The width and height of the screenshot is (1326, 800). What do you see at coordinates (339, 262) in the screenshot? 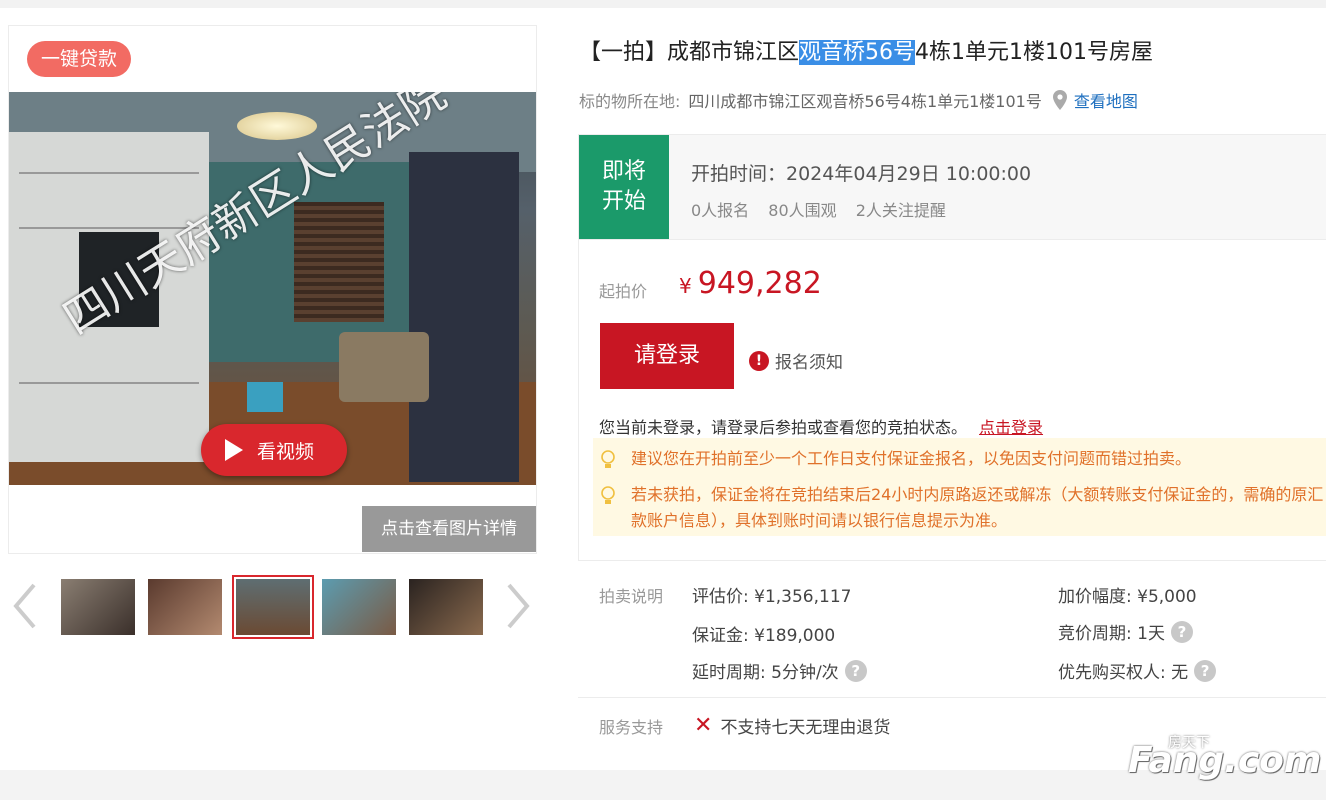
I see `photo-blinds` at bounding box center [339, 262].